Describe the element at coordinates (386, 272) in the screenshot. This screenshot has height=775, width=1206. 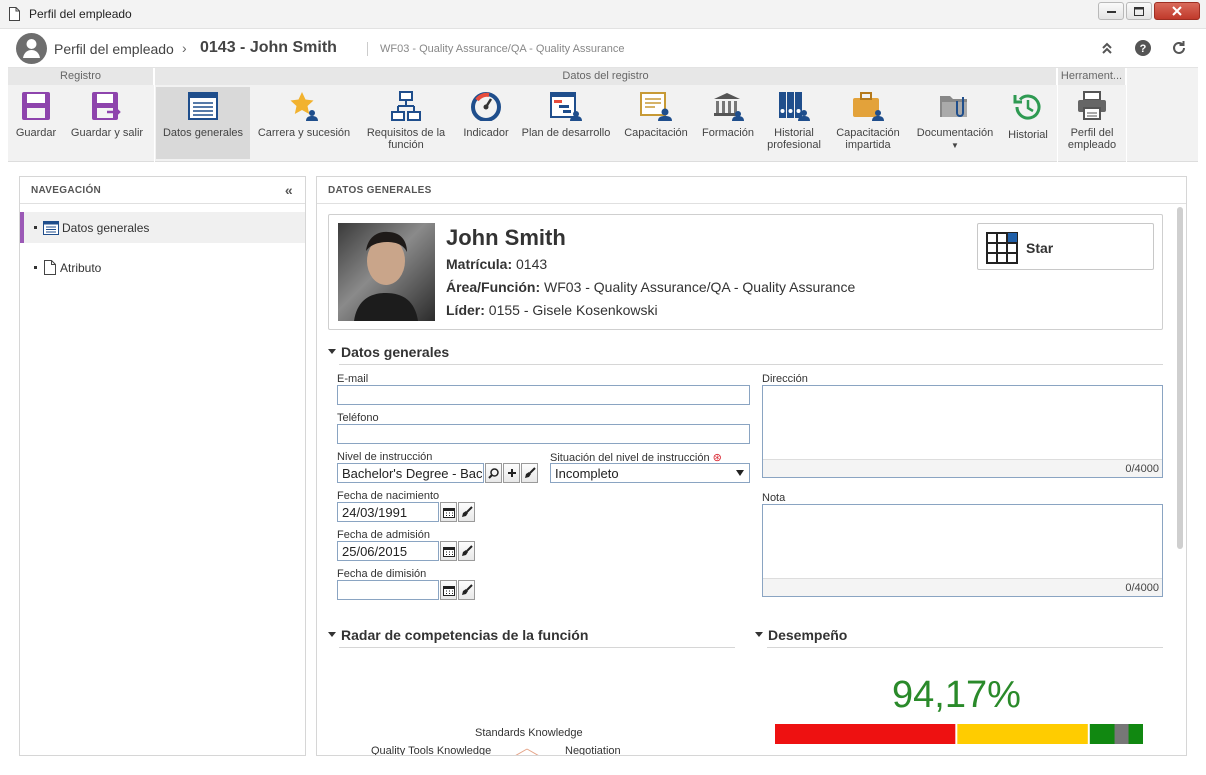
I see `employee-photo` at that location.